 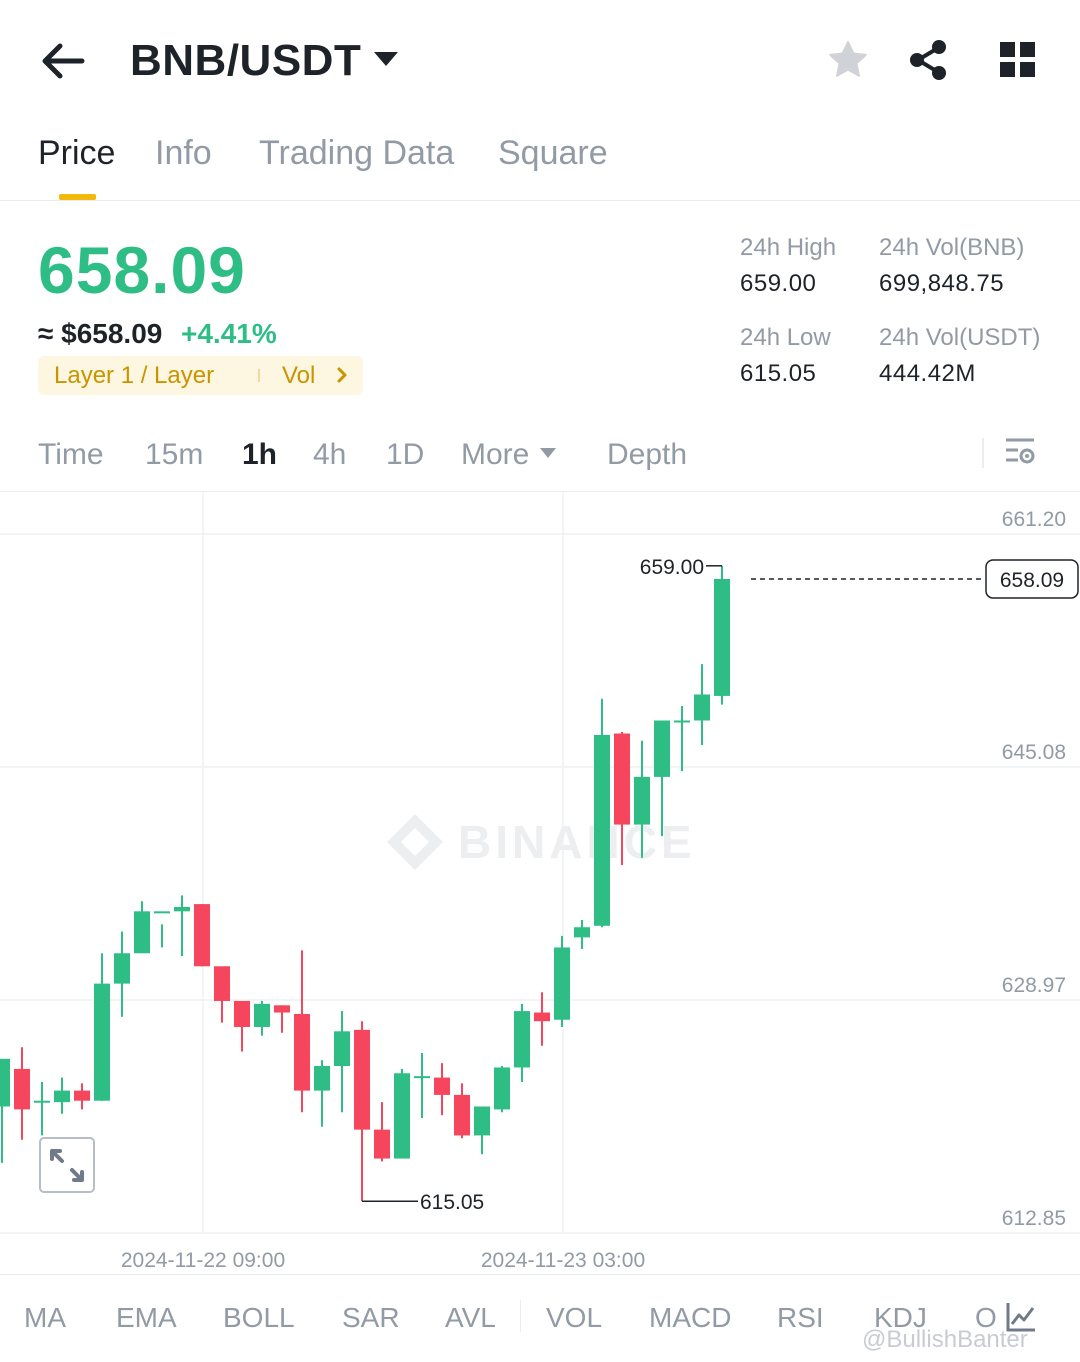 What do you see at coordinates (928, 60) in the screenshot?
I see `share-icon` at bounding box center [928, 60].